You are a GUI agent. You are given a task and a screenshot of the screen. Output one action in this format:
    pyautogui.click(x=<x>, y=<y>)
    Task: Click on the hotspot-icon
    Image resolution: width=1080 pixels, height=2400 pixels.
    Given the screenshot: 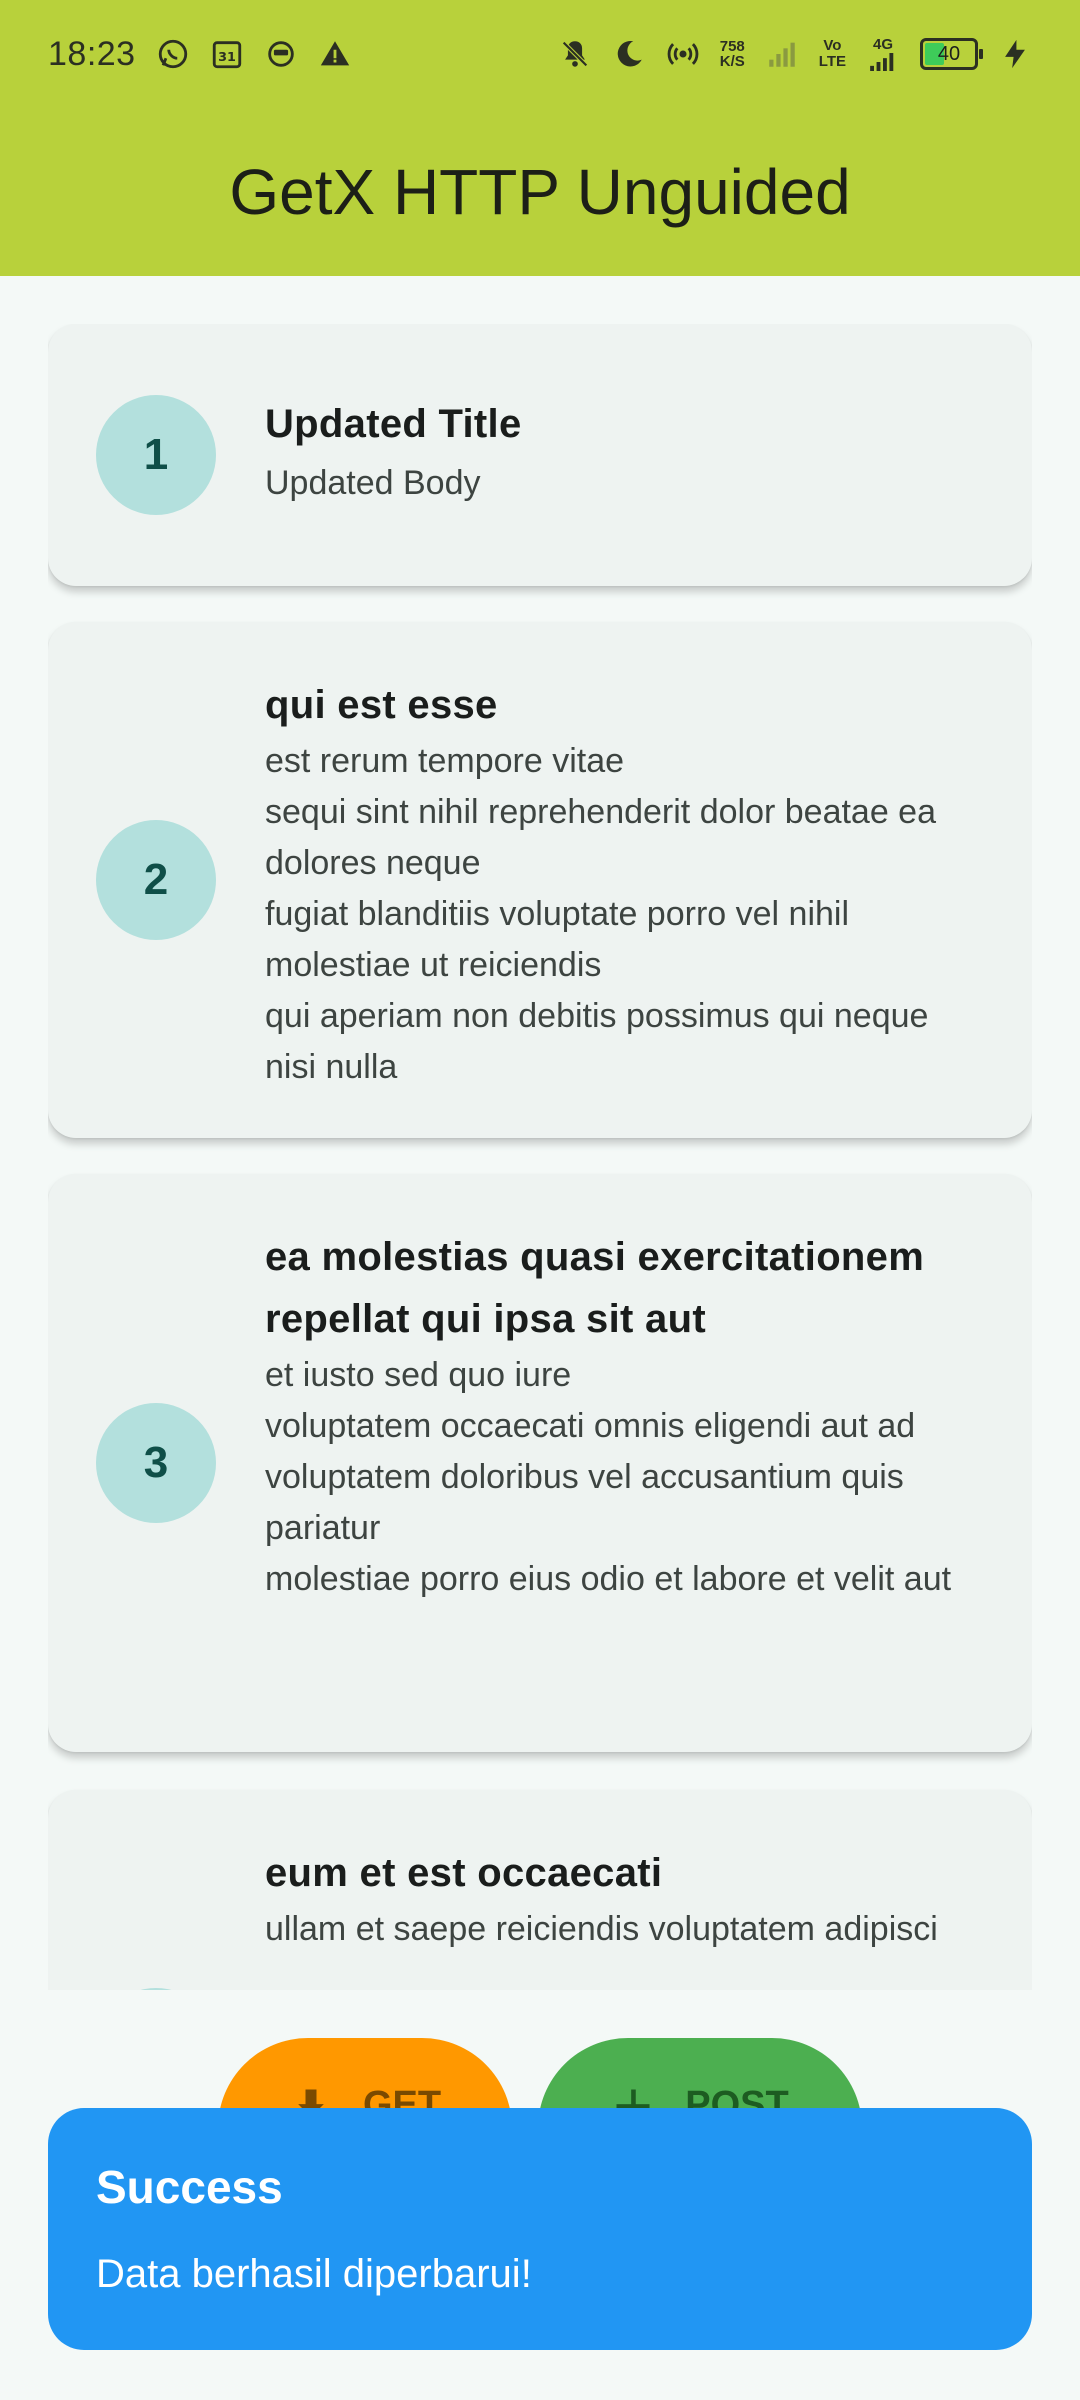 What is the action you would take?
    pyautogui.click(x=683, y=54)
    